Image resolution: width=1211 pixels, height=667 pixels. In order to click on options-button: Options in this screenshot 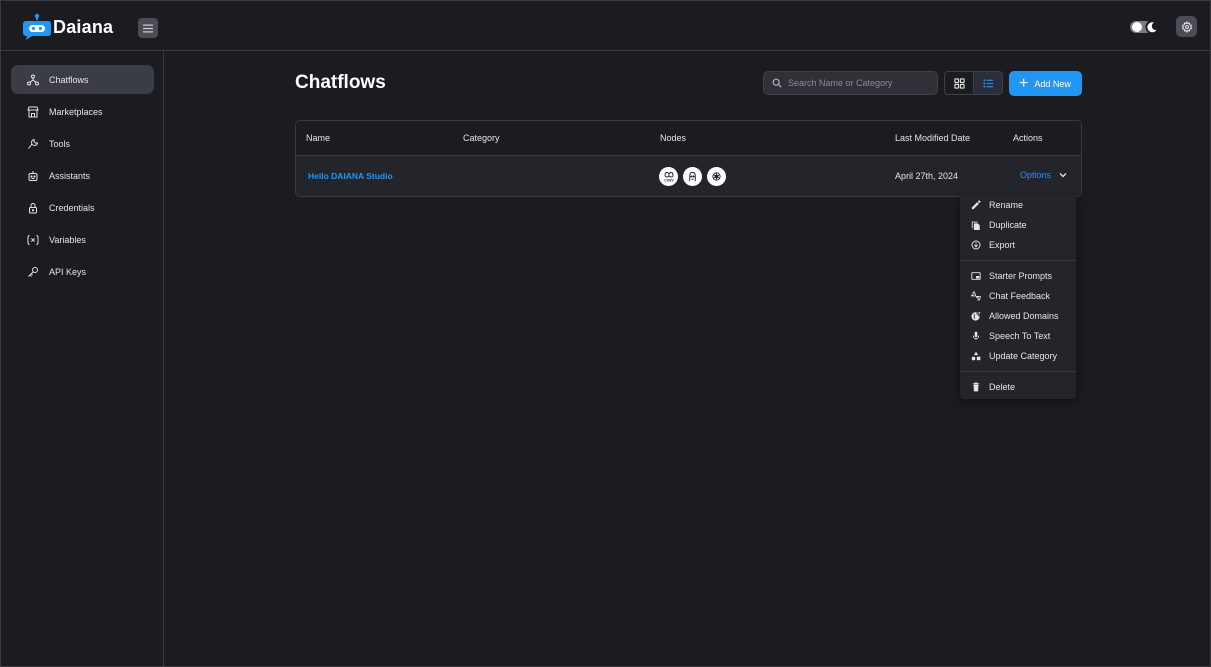, I will do `click(1043, 175)`.